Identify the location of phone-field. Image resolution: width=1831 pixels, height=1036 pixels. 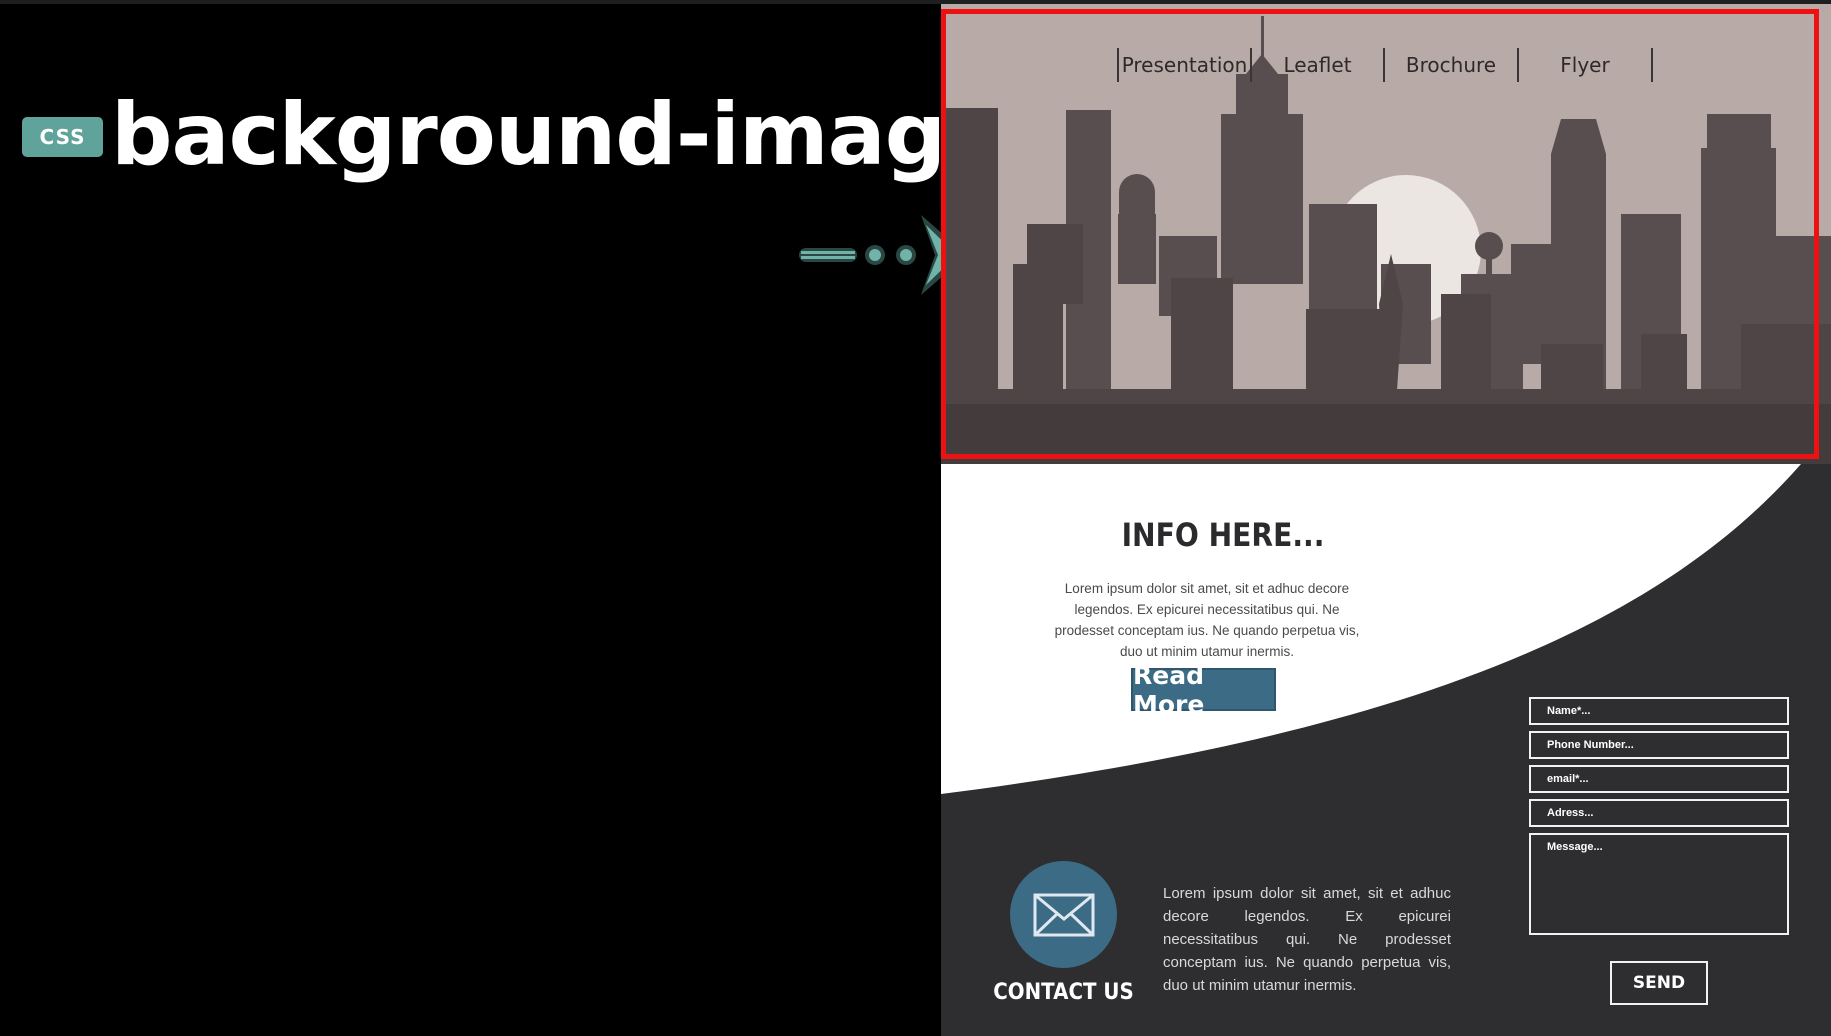
(1659, 745).